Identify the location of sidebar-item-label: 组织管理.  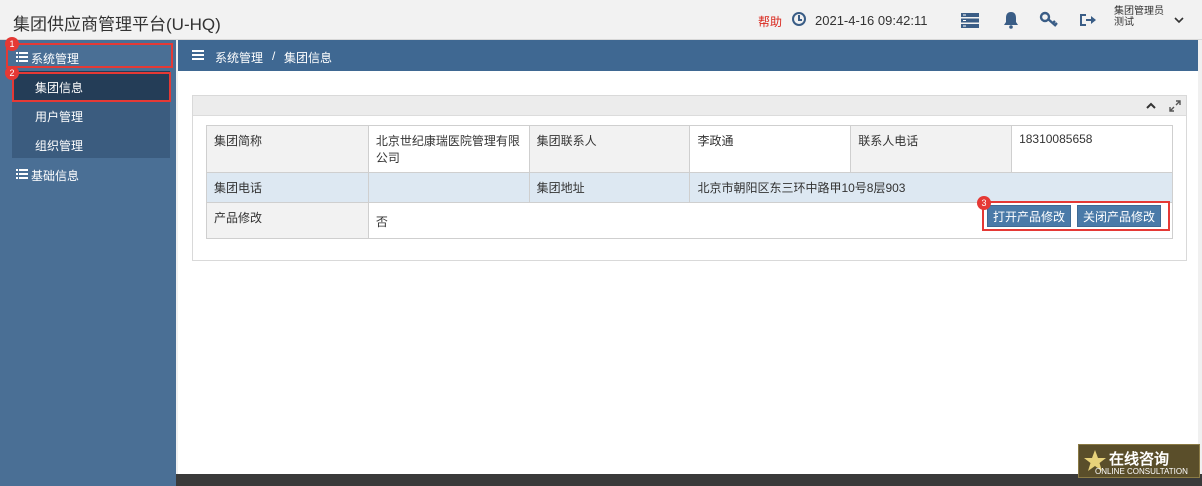
(59, 146).